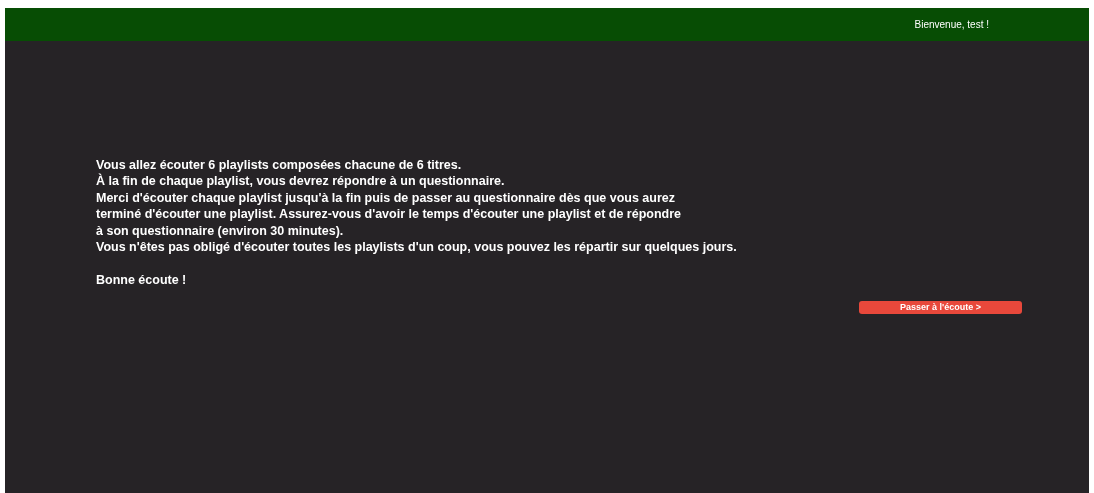  I want to click on start-listening-button: Passer à l'écoute >, so click(940, 308).